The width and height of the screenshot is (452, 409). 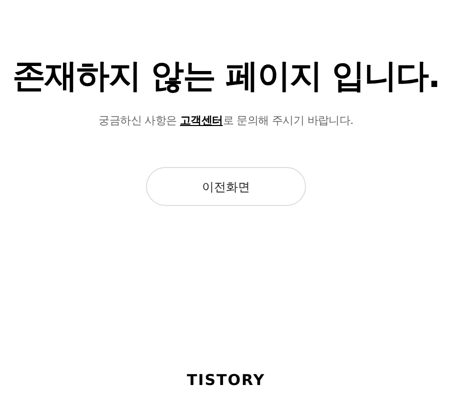 What do you see at coordinates (226, 380) in the screenshot?
I see `tistory-logo: TISTORY` at bounding box center [226, 380].